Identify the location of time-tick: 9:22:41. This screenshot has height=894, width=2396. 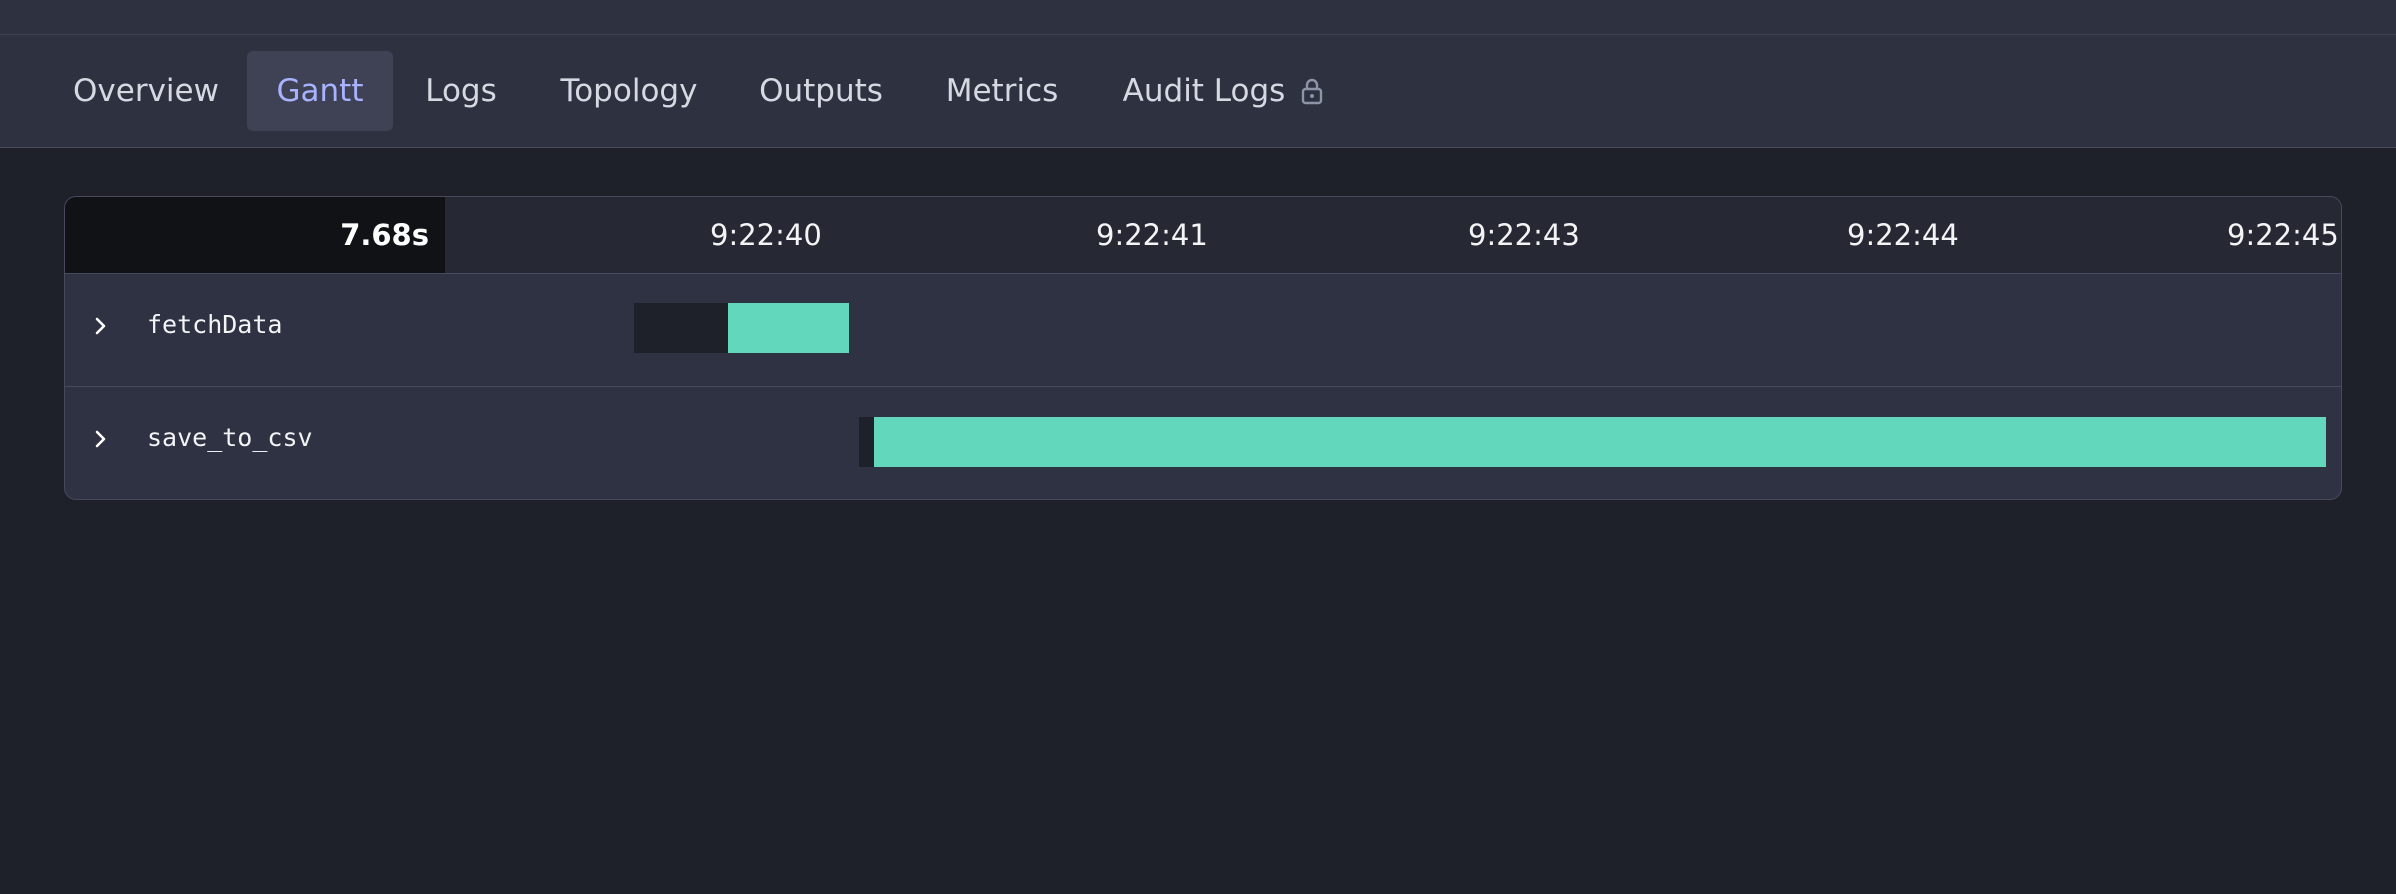
(1152, 235).